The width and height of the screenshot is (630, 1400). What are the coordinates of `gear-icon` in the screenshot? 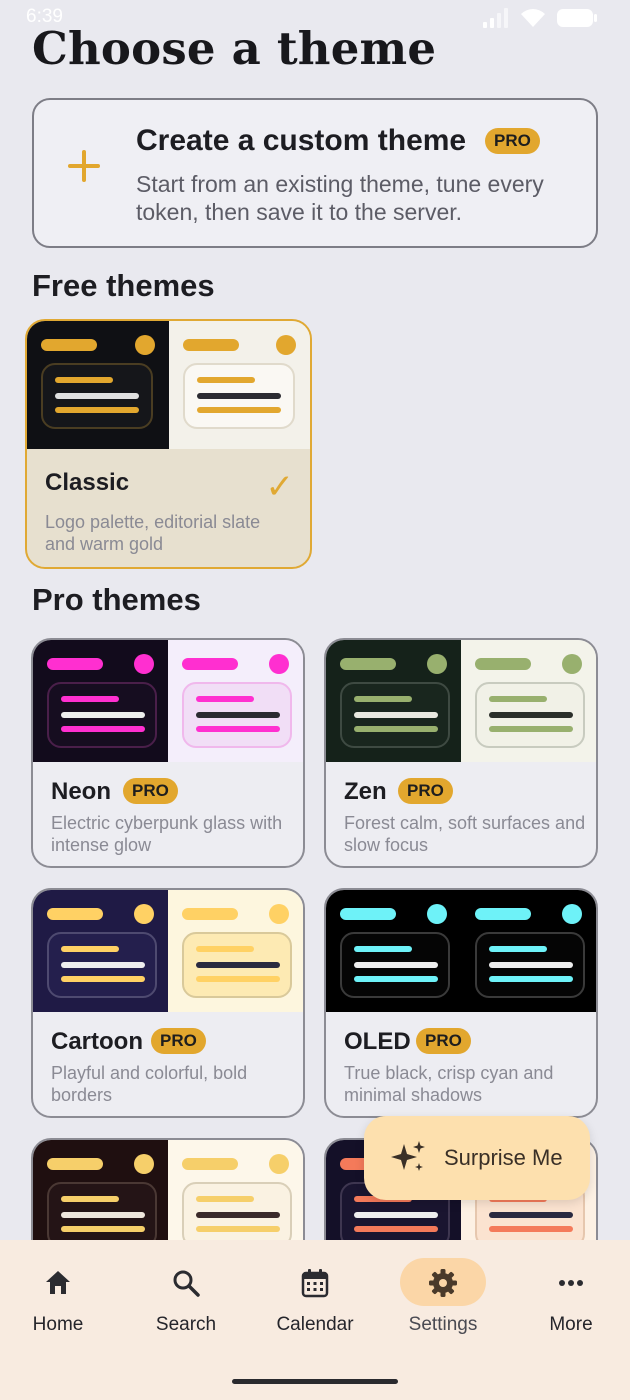 It's located at (443, 1283).